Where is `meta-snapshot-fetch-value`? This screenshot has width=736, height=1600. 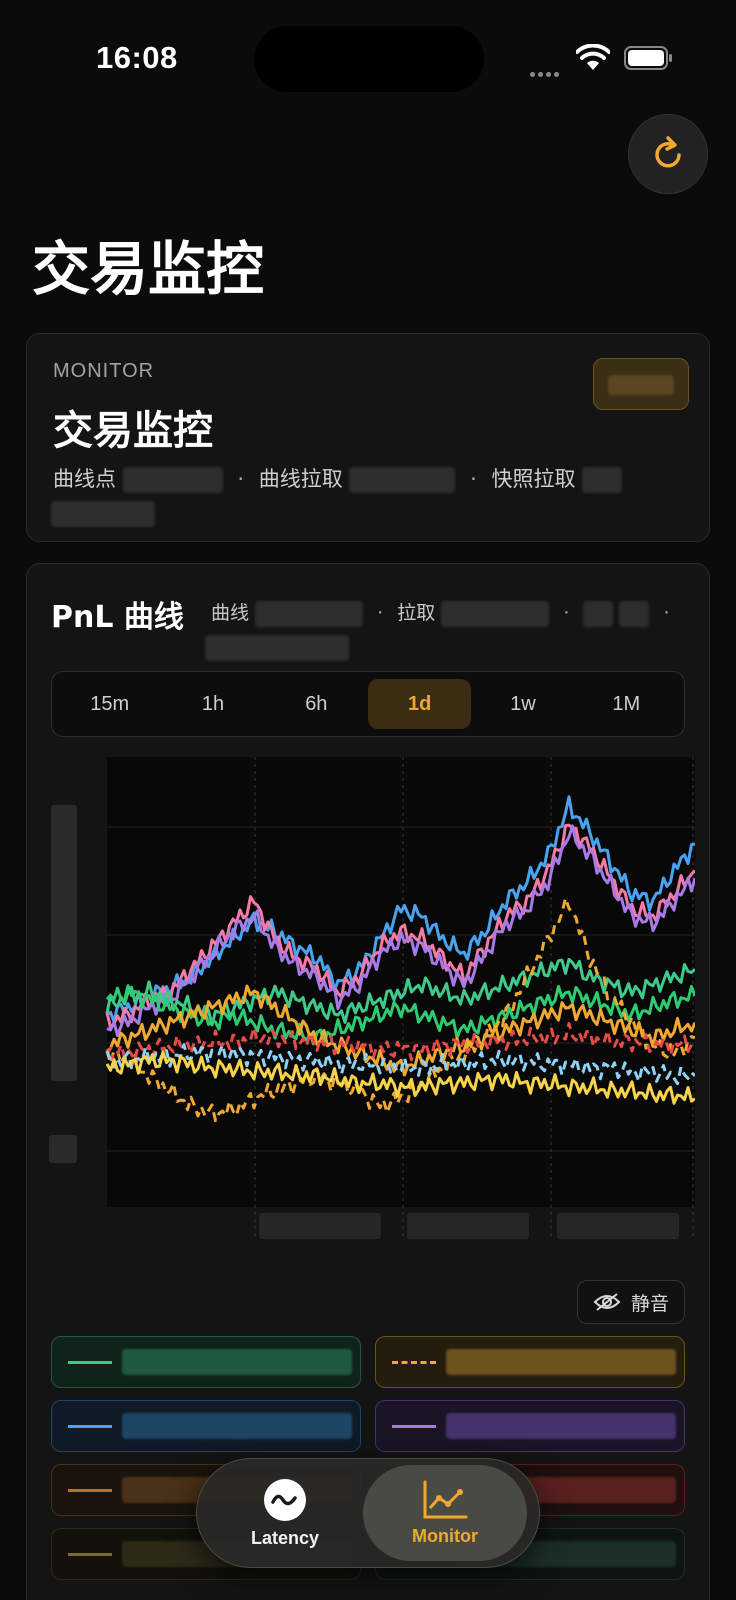 meta-snapshot-fetch-value is located at coordinates (602, 480).